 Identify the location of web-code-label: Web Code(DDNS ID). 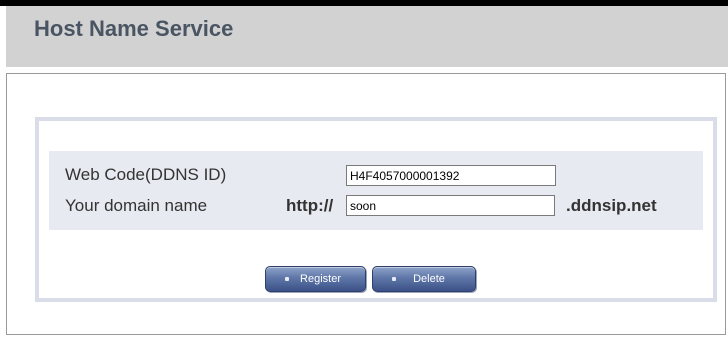
(146, 174).